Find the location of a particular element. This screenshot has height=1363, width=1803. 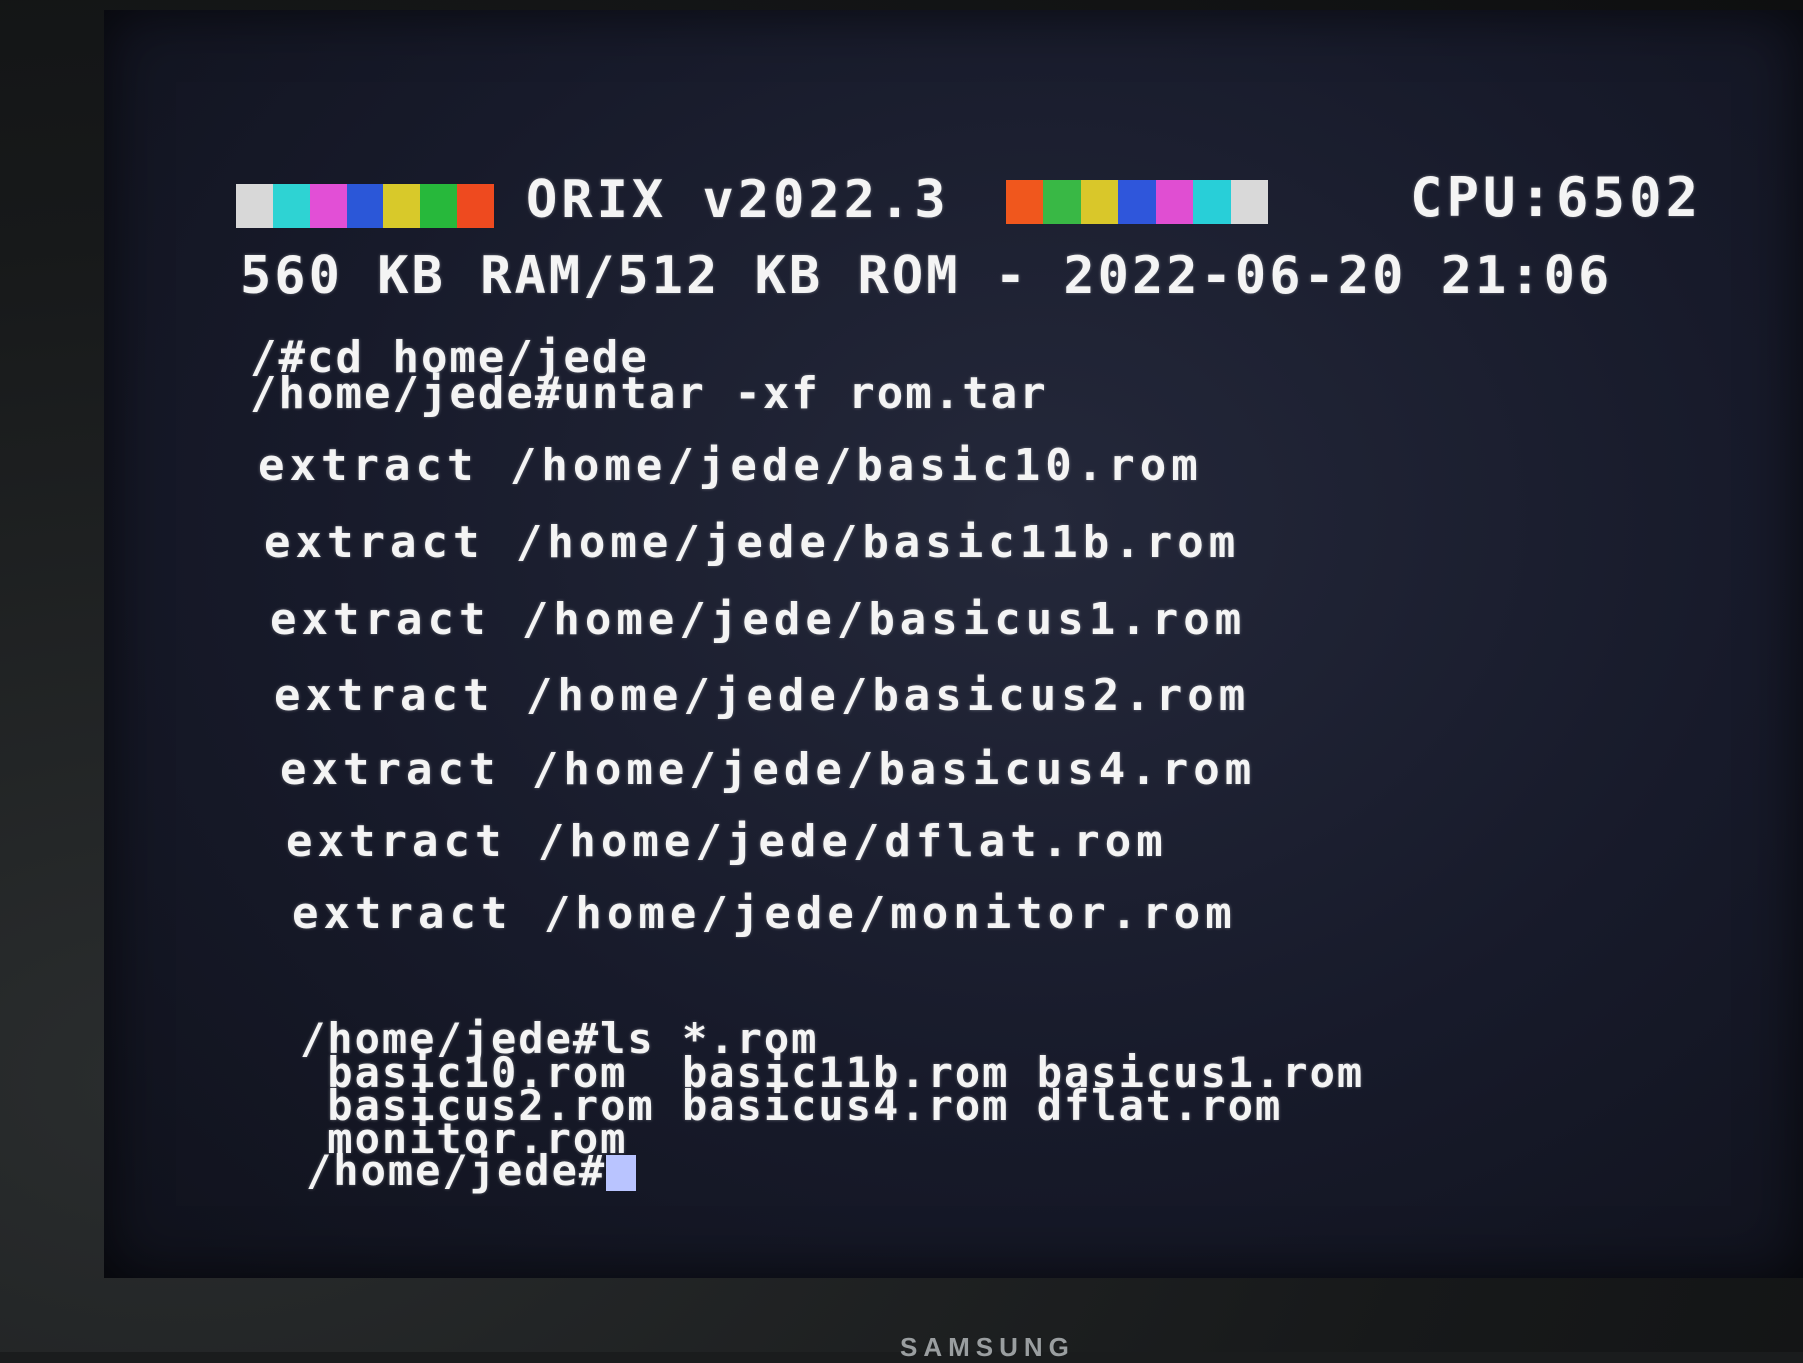

os-title: ORIX v2022.3 is located at coordinates (738, 200).